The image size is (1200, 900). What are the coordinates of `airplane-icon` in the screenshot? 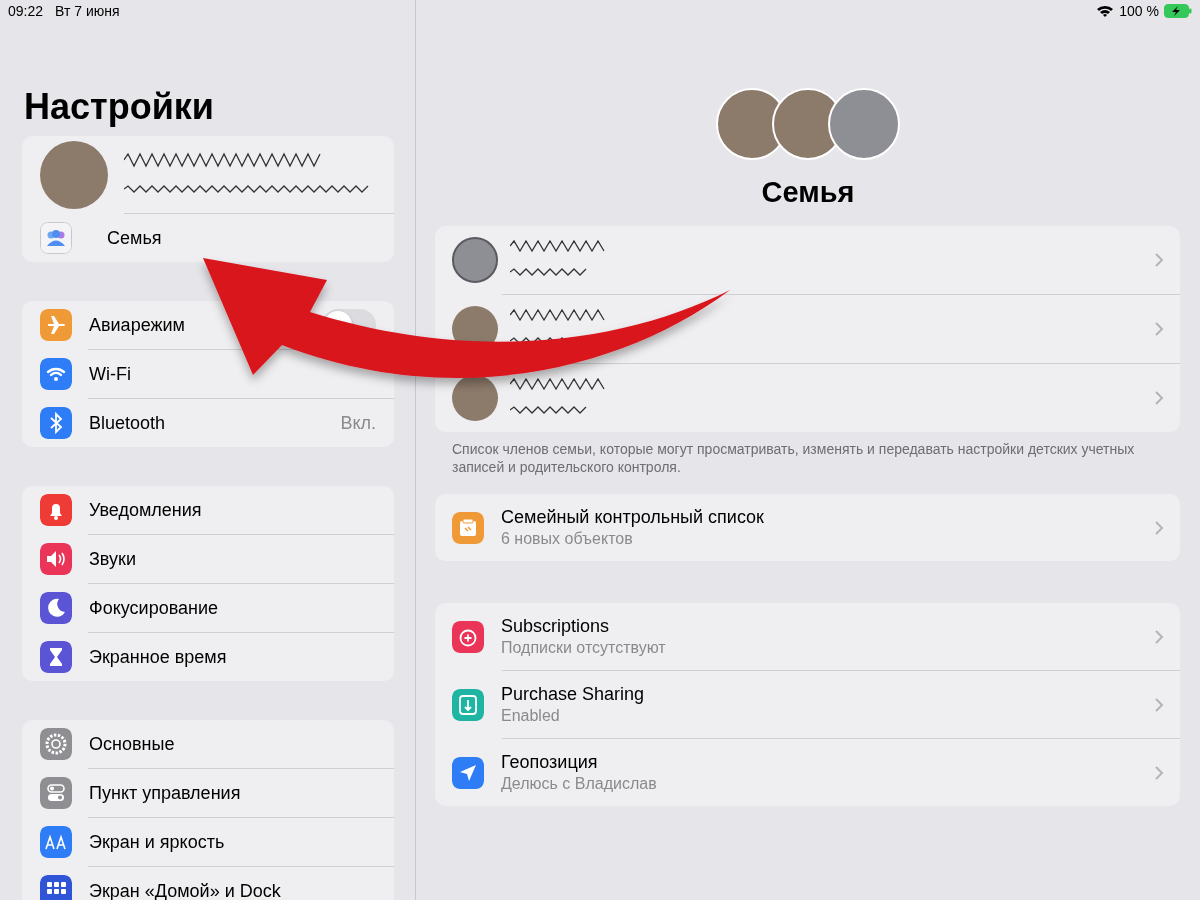 It's located at (56, 325).